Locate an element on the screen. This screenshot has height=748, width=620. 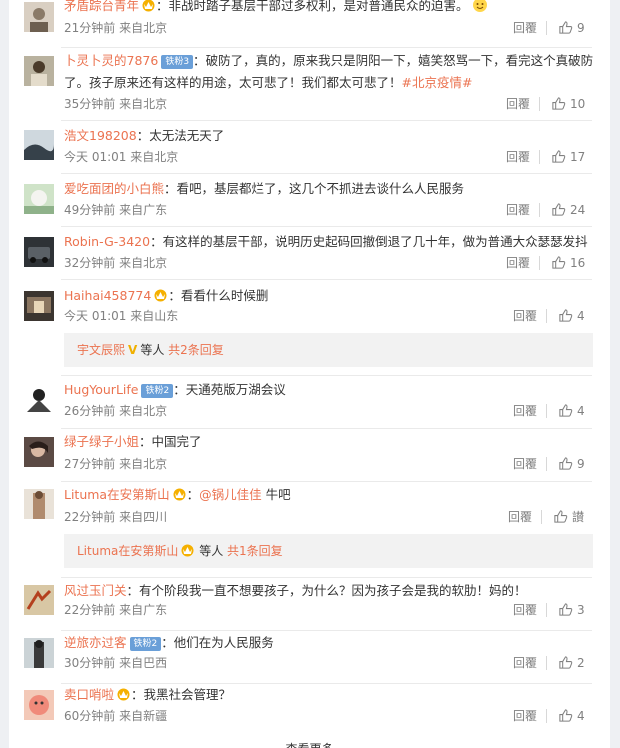
divider is located at coordinates (546, 464).